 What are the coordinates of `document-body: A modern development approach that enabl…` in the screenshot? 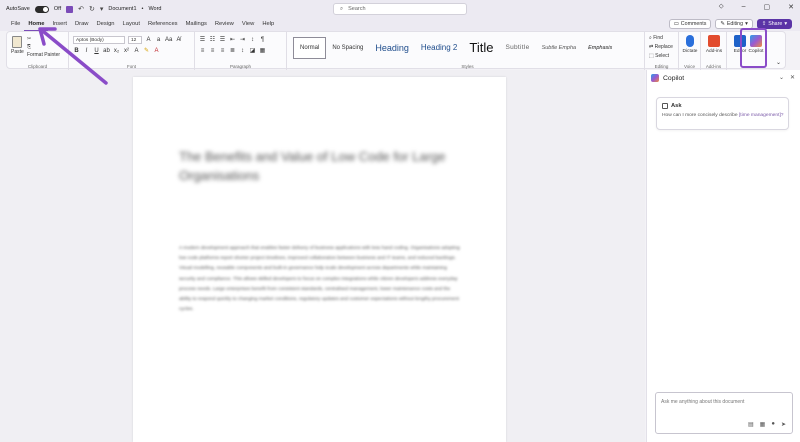 It's located at (320, 279).